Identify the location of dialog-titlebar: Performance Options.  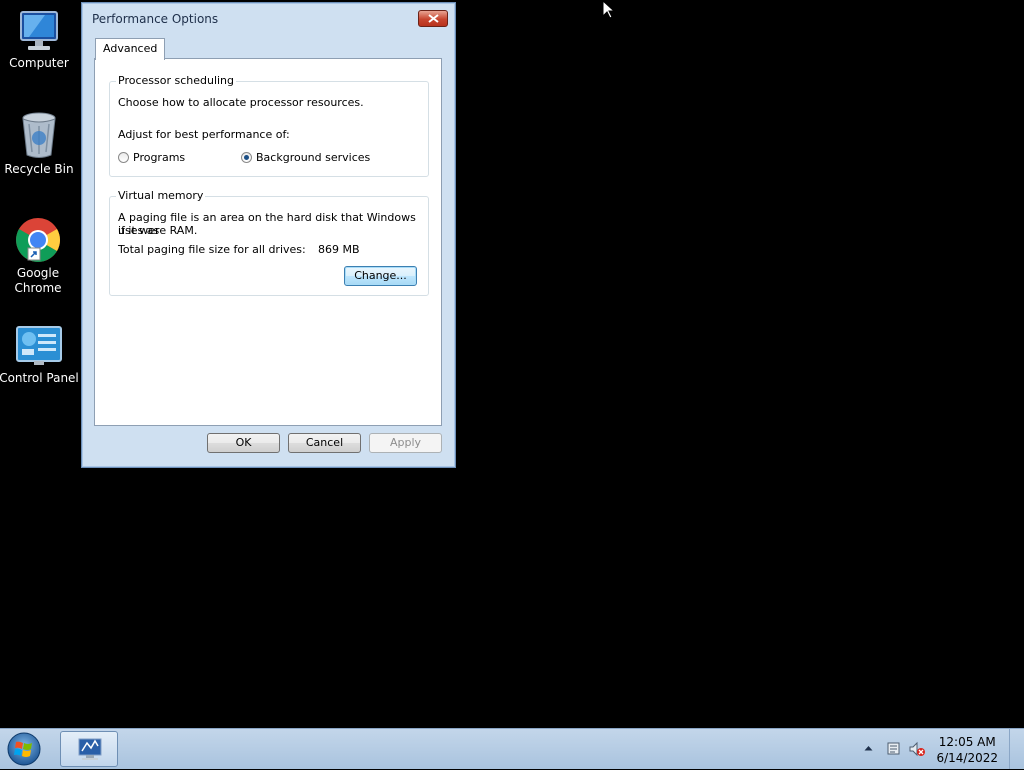
(268, 18).